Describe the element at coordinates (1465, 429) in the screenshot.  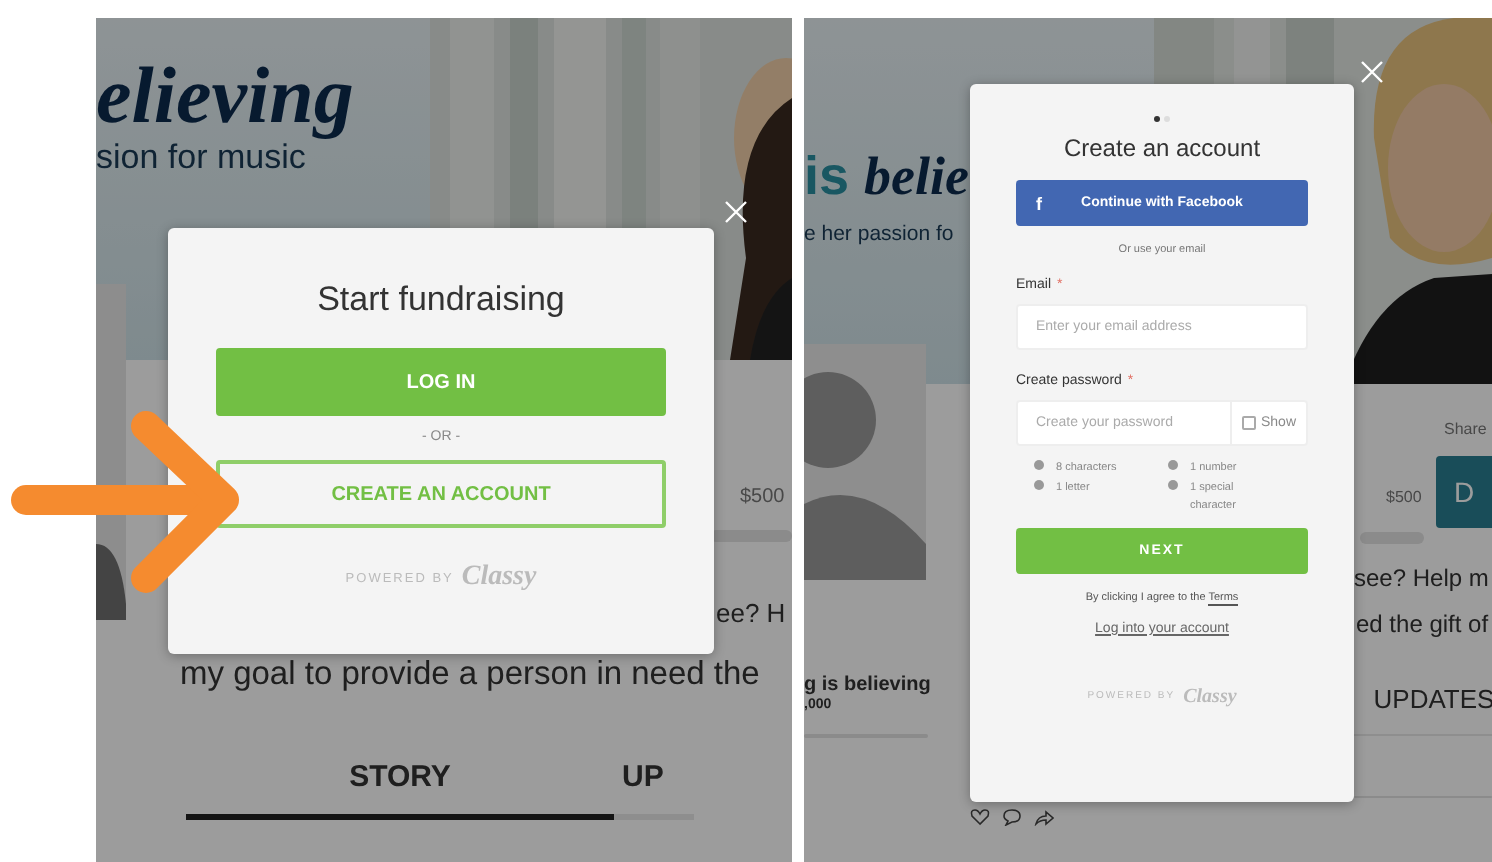
I see `share-label: Share` at that location.